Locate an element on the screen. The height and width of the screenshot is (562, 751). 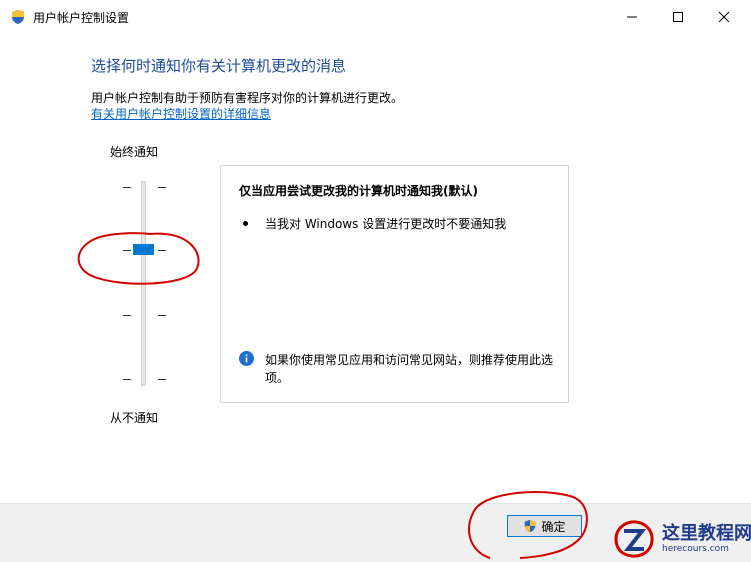
site-logo-icon is located at coordinates (634, 539).